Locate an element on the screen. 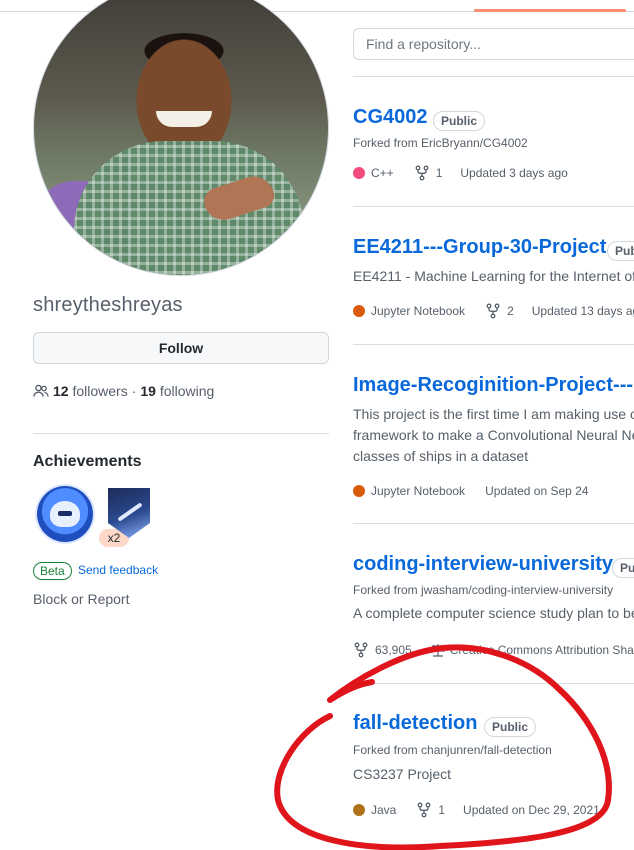 The image size is (634, 850). repo-language: C++ is located at coordinates (382, 173).